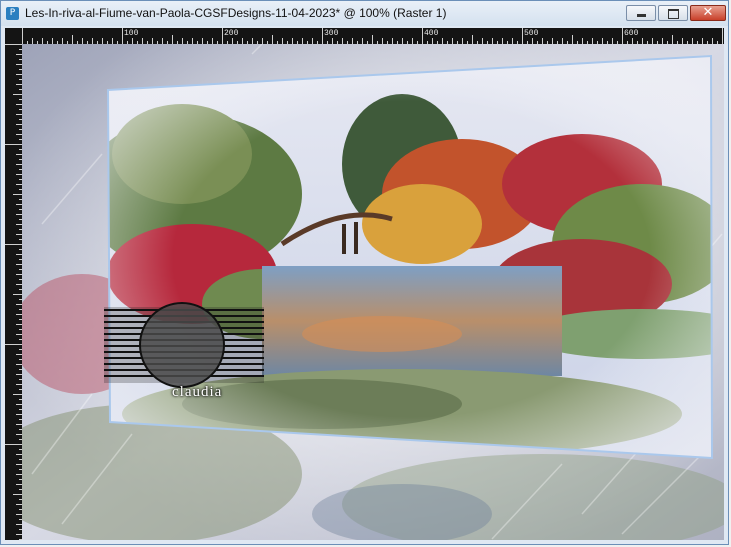 The height and width of the screenshot is (547, 731). I want to click on ruler-label-600: 600, so click(631, 33).